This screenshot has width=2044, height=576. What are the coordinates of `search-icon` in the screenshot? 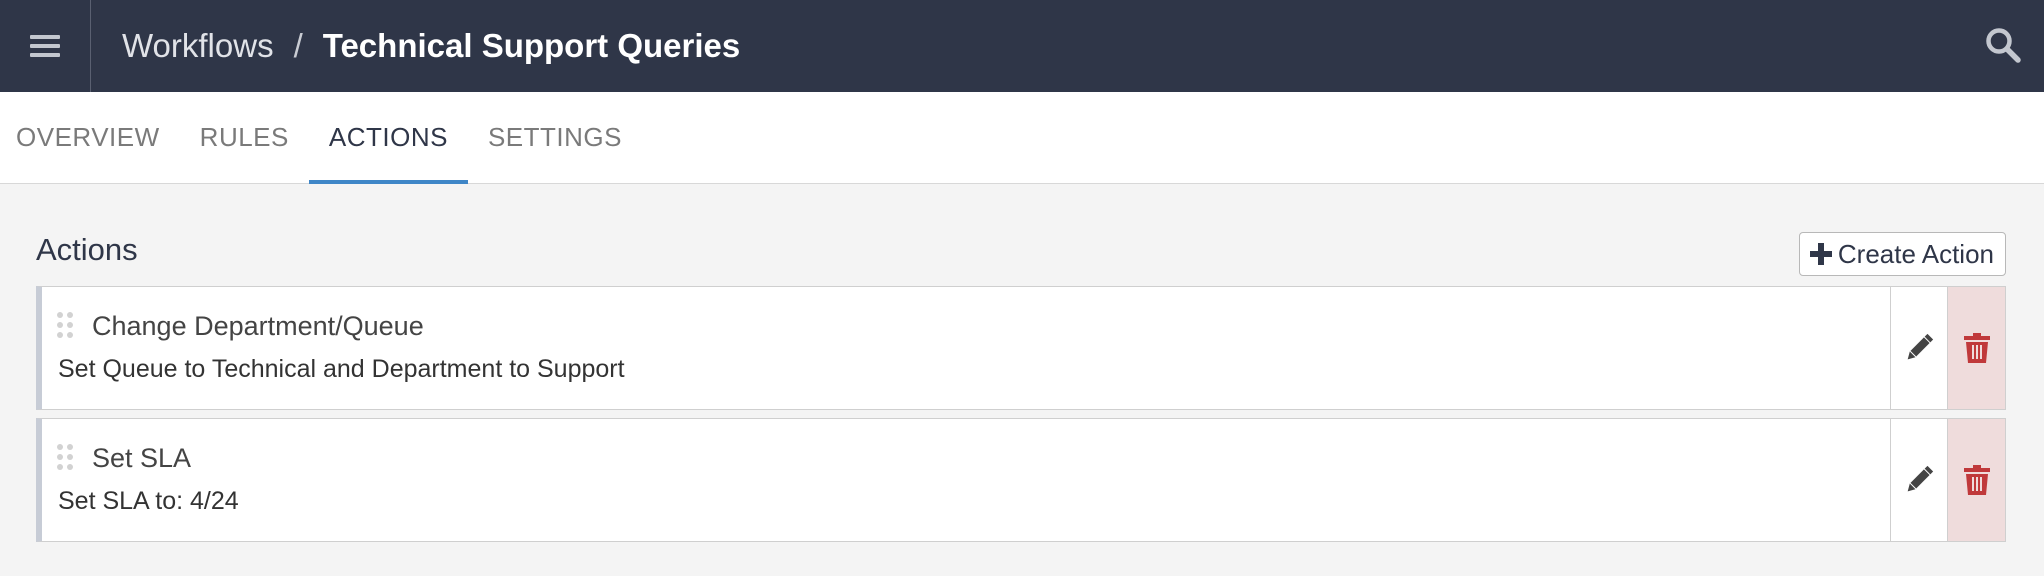 It's located at (2003, 45).